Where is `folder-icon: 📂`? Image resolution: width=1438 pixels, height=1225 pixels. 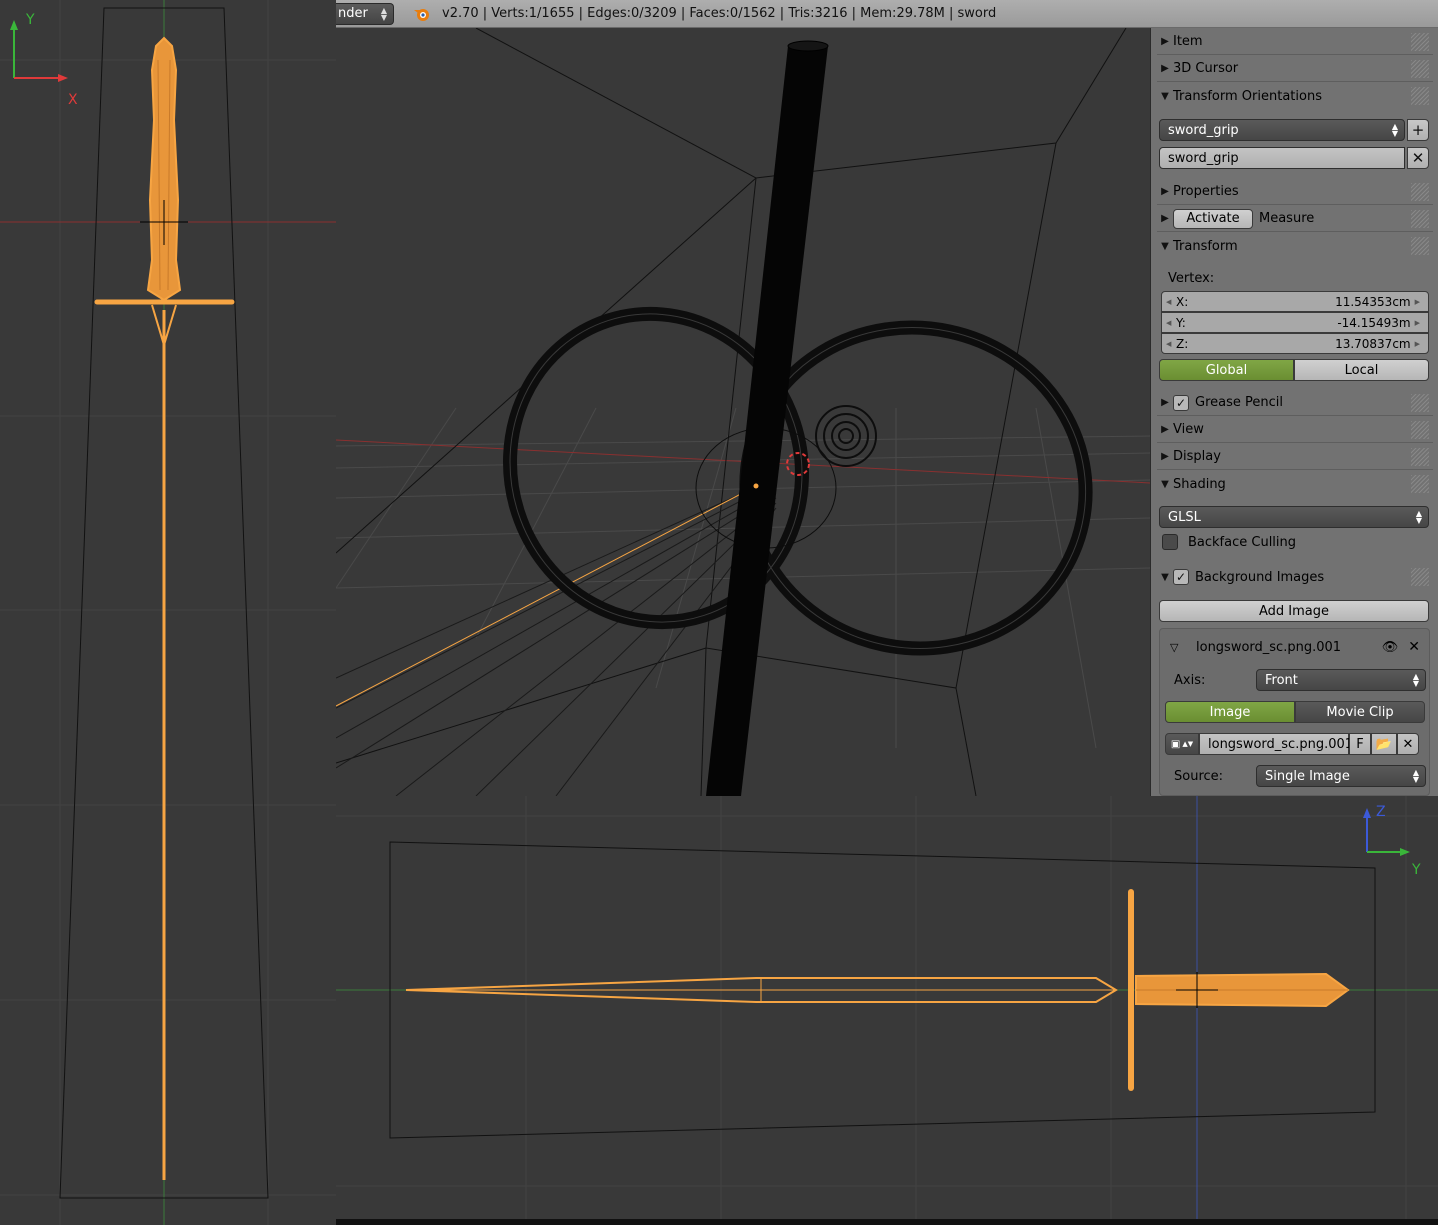 folder-icon: 📂 is located at coordinates (1384, 744).